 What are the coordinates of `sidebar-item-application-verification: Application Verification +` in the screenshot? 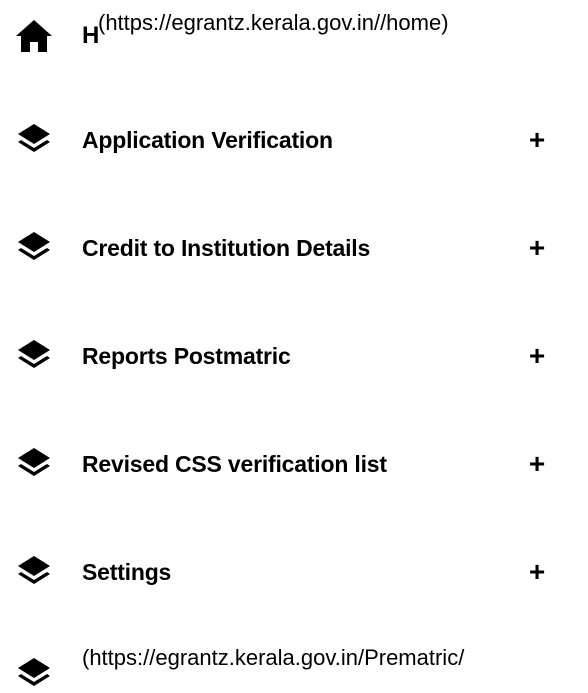 It's located at (294, 140).